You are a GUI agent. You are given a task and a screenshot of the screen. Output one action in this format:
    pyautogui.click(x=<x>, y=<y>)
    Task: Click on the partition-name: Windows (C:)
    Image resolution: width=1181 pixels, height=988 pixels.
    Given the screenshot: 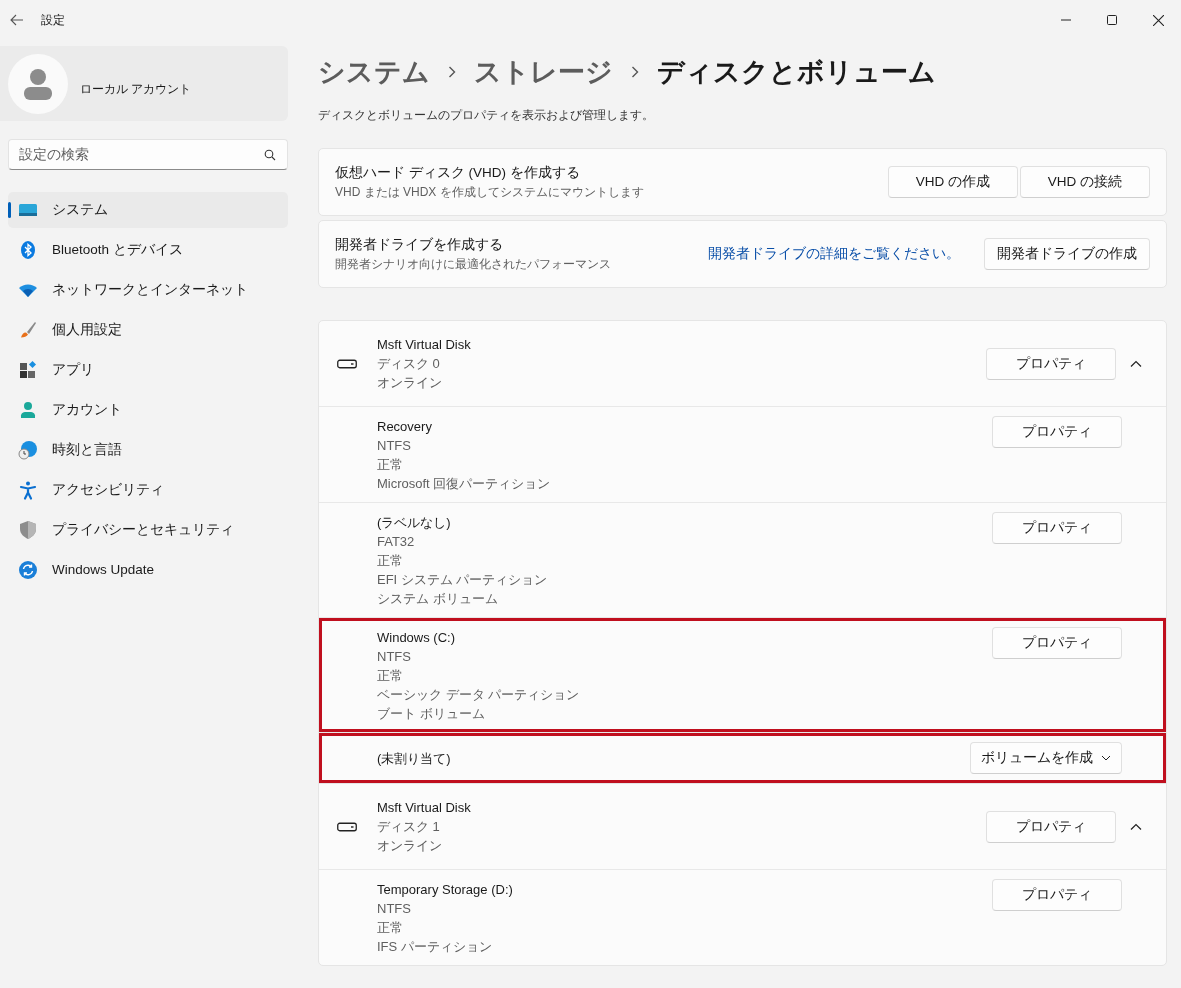 What is the action you would take?
    pyautogui.click(x=416, y=638)
    